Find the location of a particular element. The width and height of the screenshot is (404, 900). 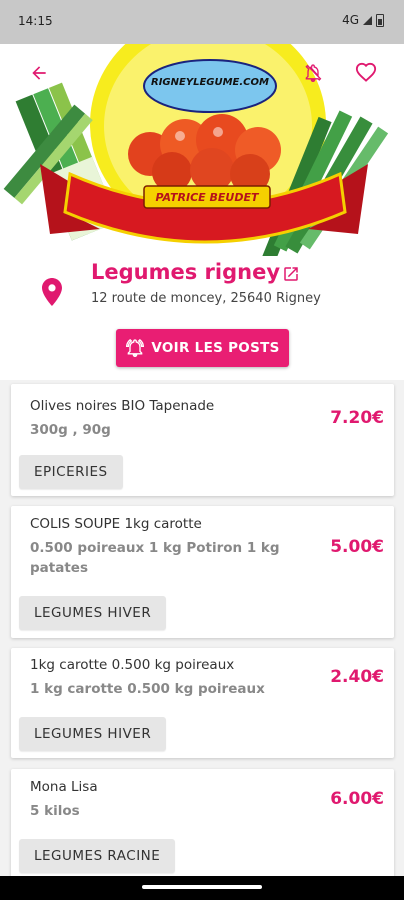

navigation-bar is located at coordinates (202, 888).